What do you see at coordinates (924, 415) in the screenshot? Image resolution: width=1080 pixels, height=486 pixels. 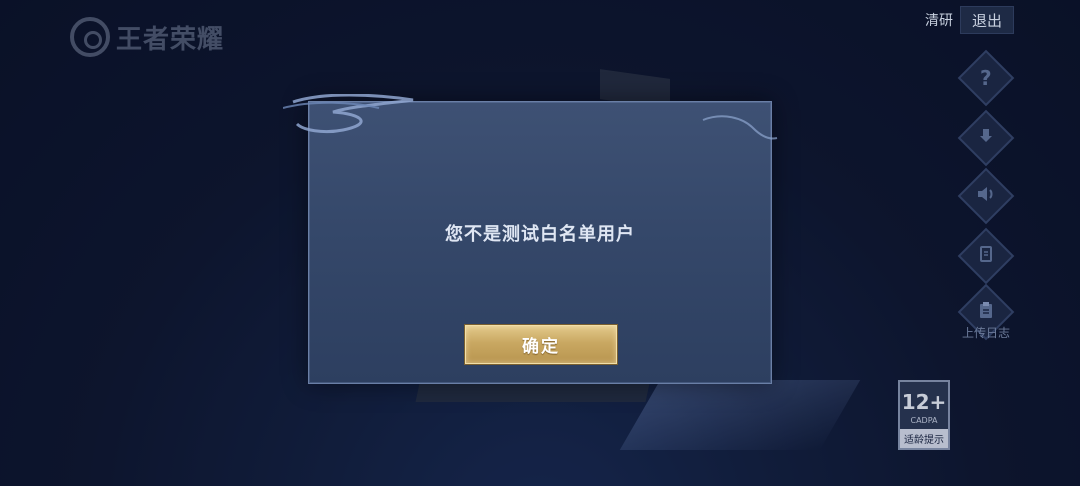 I see `age-rating-badge: 12+ CADPA 适龄提示` at bounding box center [924, 415].